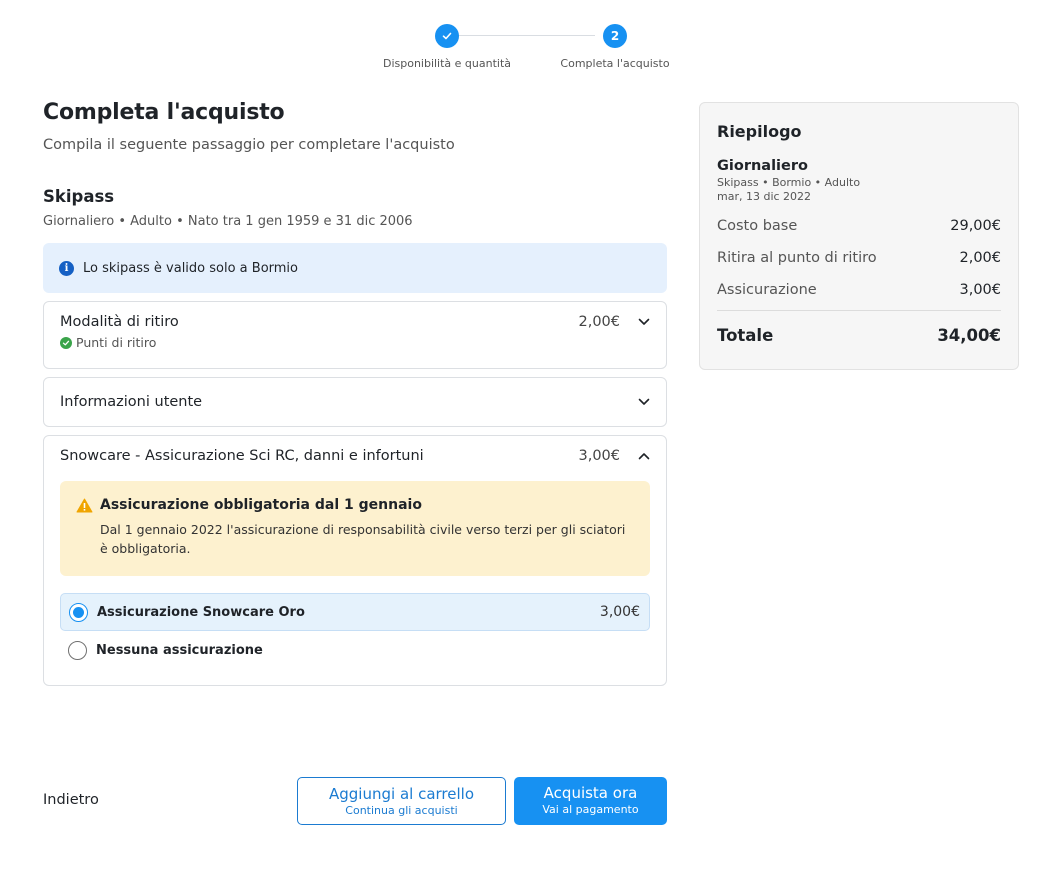 This screenshot has height=882, width=1056. What do you see at coordinates (401, 794) in the screenshot?
I see `add-to-cart-label: Aggiungi al carrello` at bounding box center [401, 794].